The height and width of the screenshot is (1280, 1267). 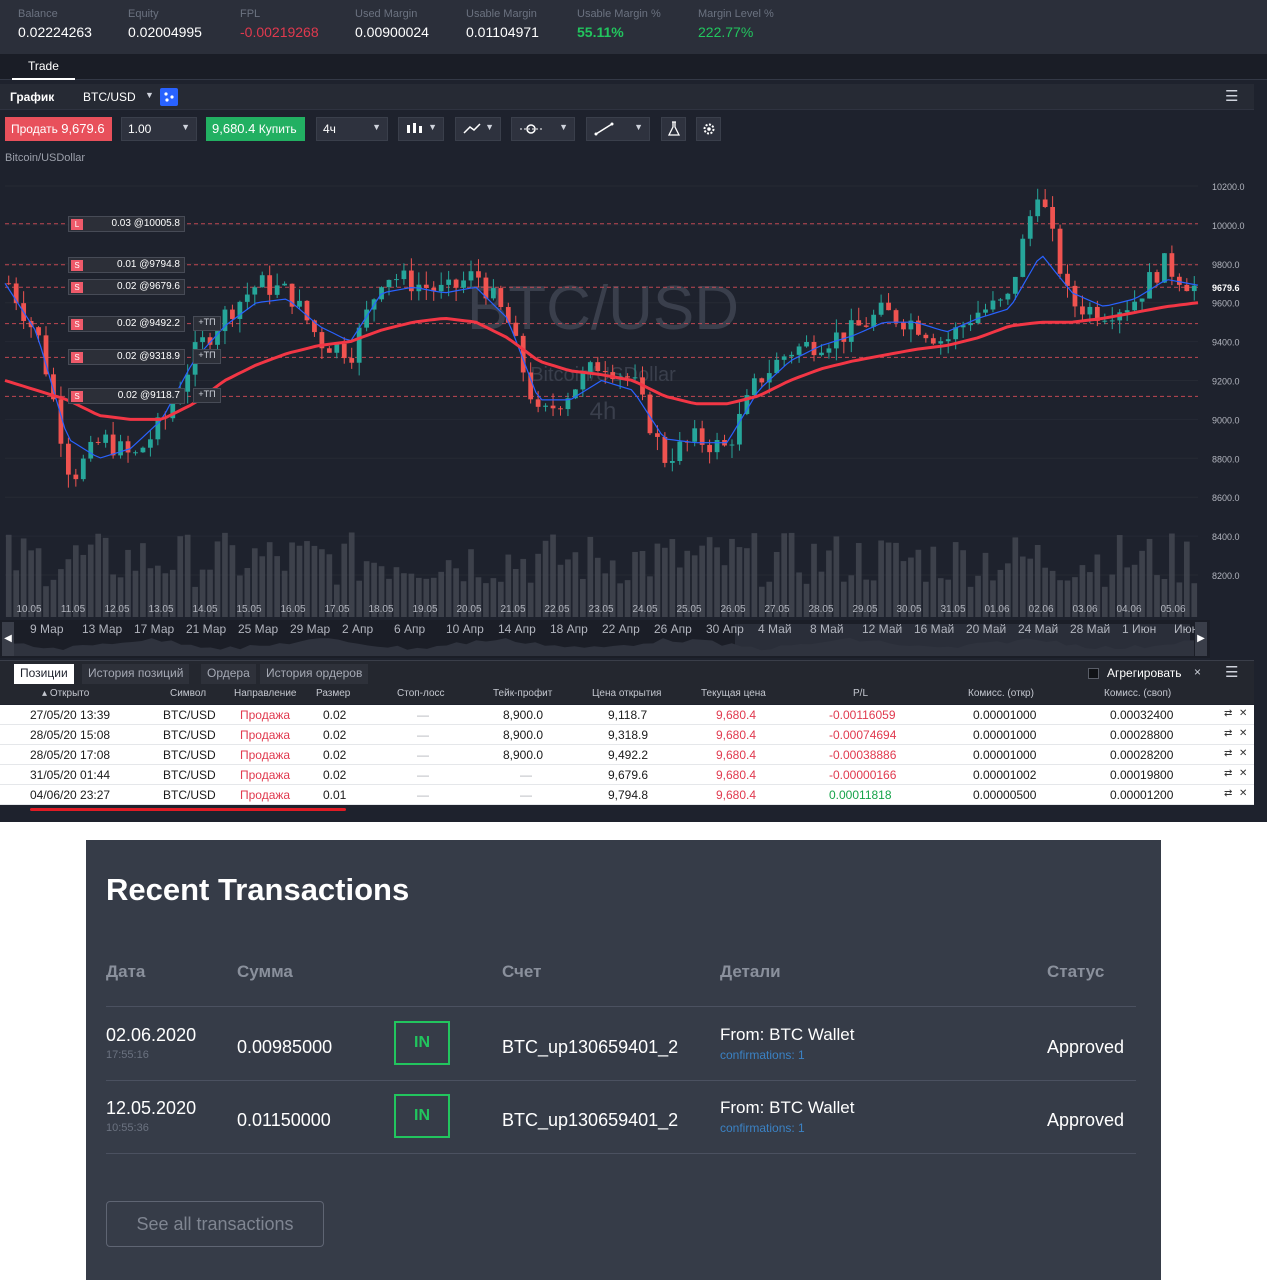 What do you see at coordinates (1137, 693) in the screenshot?
I see `col-commission-swap: Комисс. (своп)` at bounding box center [1137, 693].